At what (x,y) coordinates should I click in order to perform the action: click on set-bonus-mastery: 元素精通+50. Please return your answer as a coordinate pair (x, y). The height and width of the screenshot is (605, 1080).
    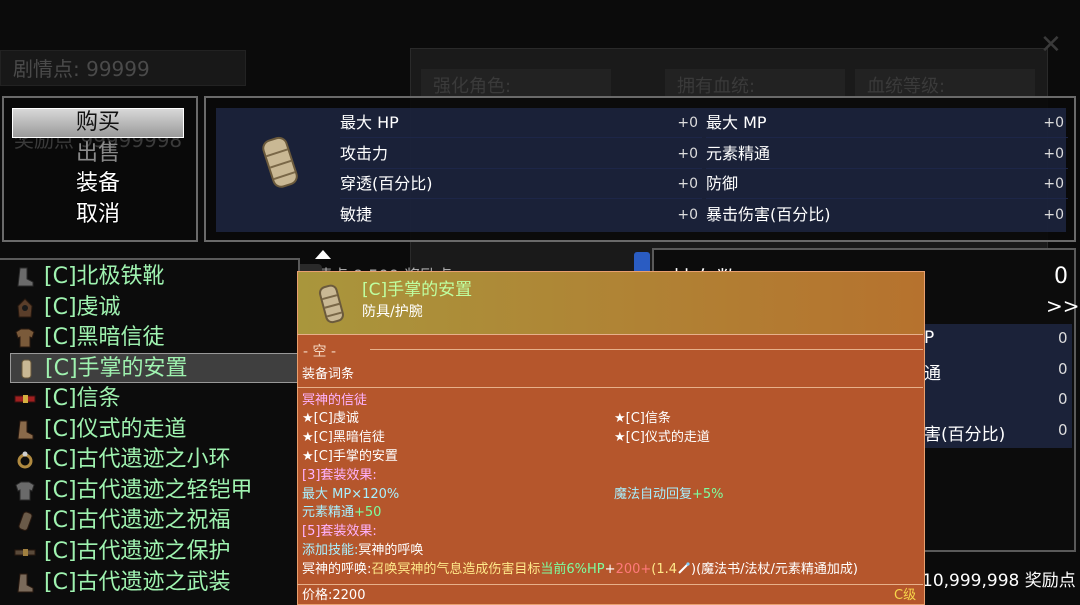
    Looking at the image, I should click on (341, 513).